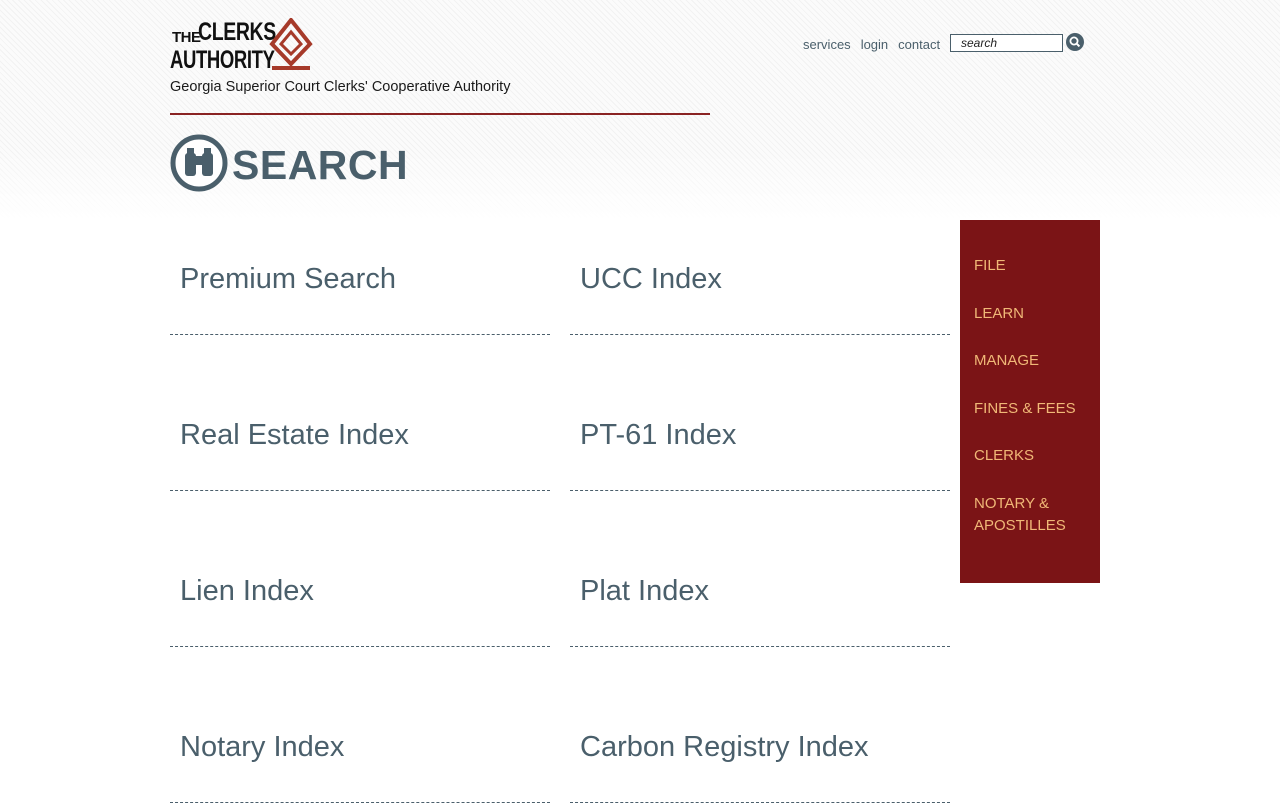 The height and width of the screenshot is (803, 1280). What do you see at coordinates (651, 279) in the screenshot?
I see `card-title: UCC Index` at bounding box center [651, 279].